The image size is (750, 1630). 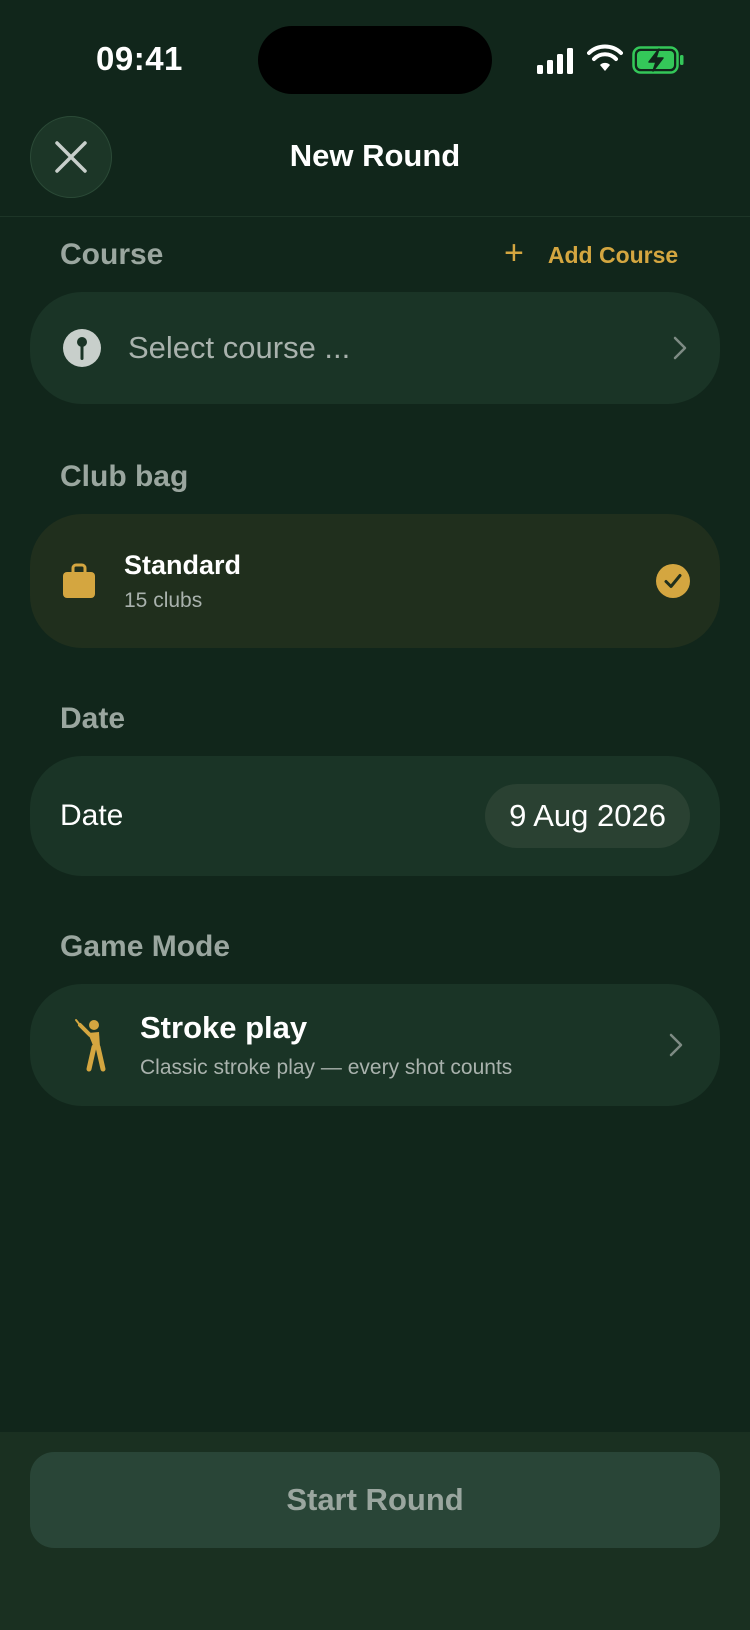 I want to click on add-course-label: Add Course, so click(x=613, y=254).